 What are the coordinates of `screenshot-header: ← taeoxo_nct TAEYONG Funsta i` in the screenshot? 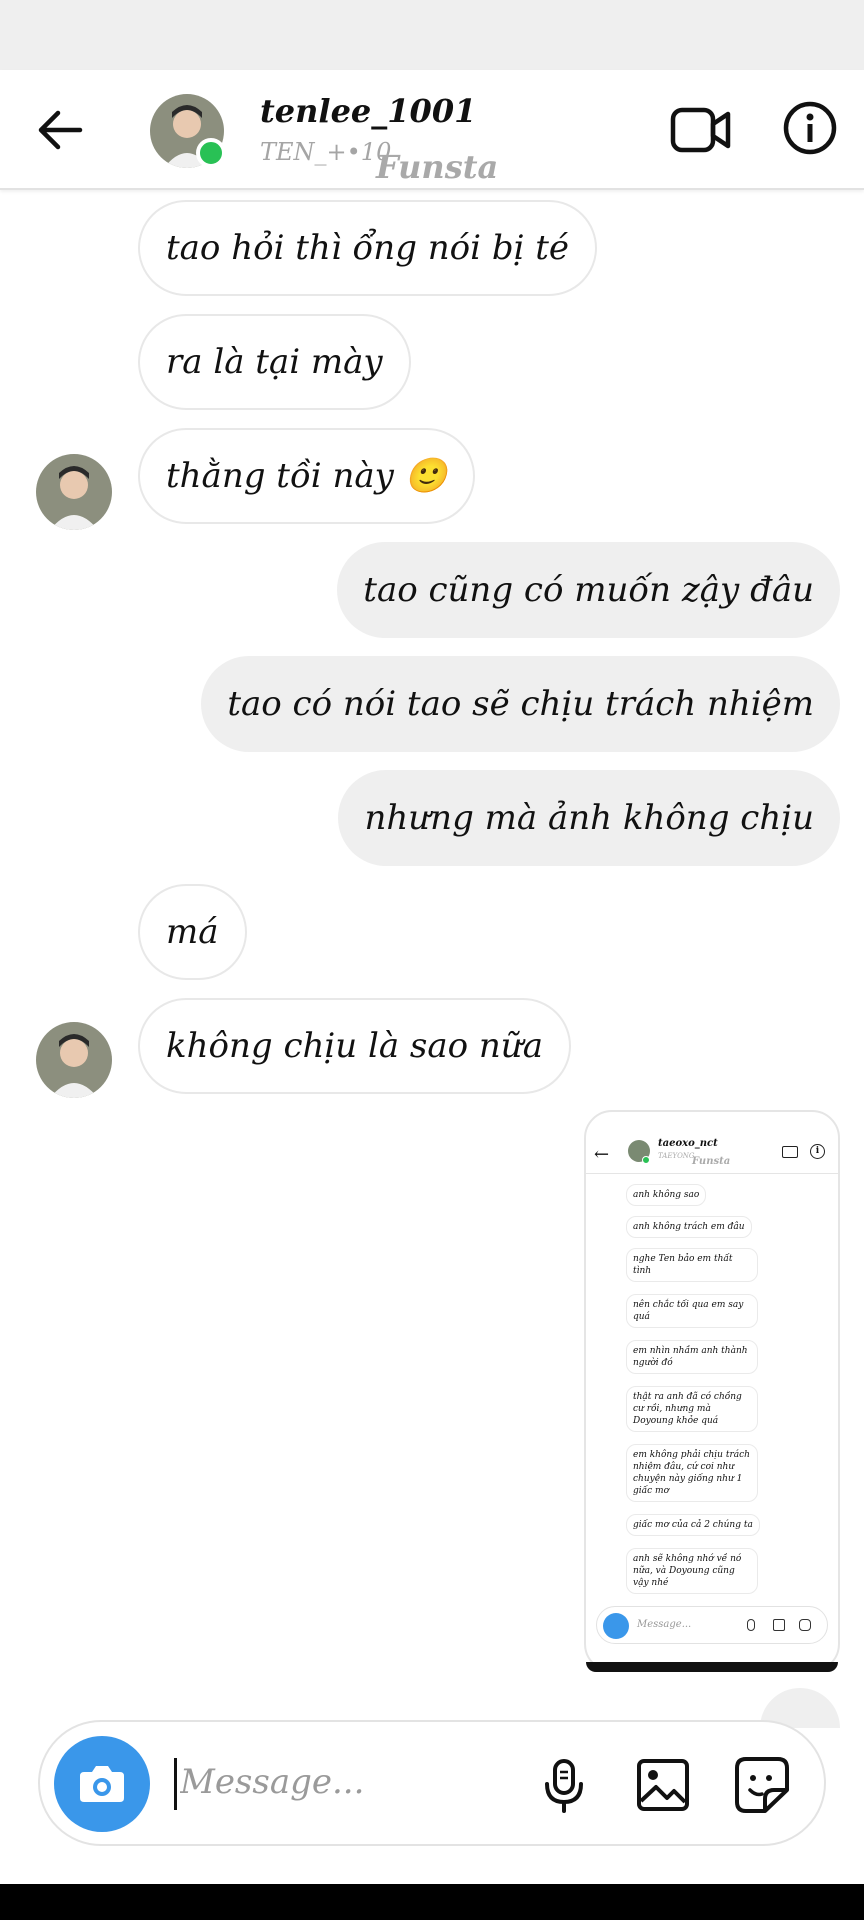 It's located at (712, 1154).